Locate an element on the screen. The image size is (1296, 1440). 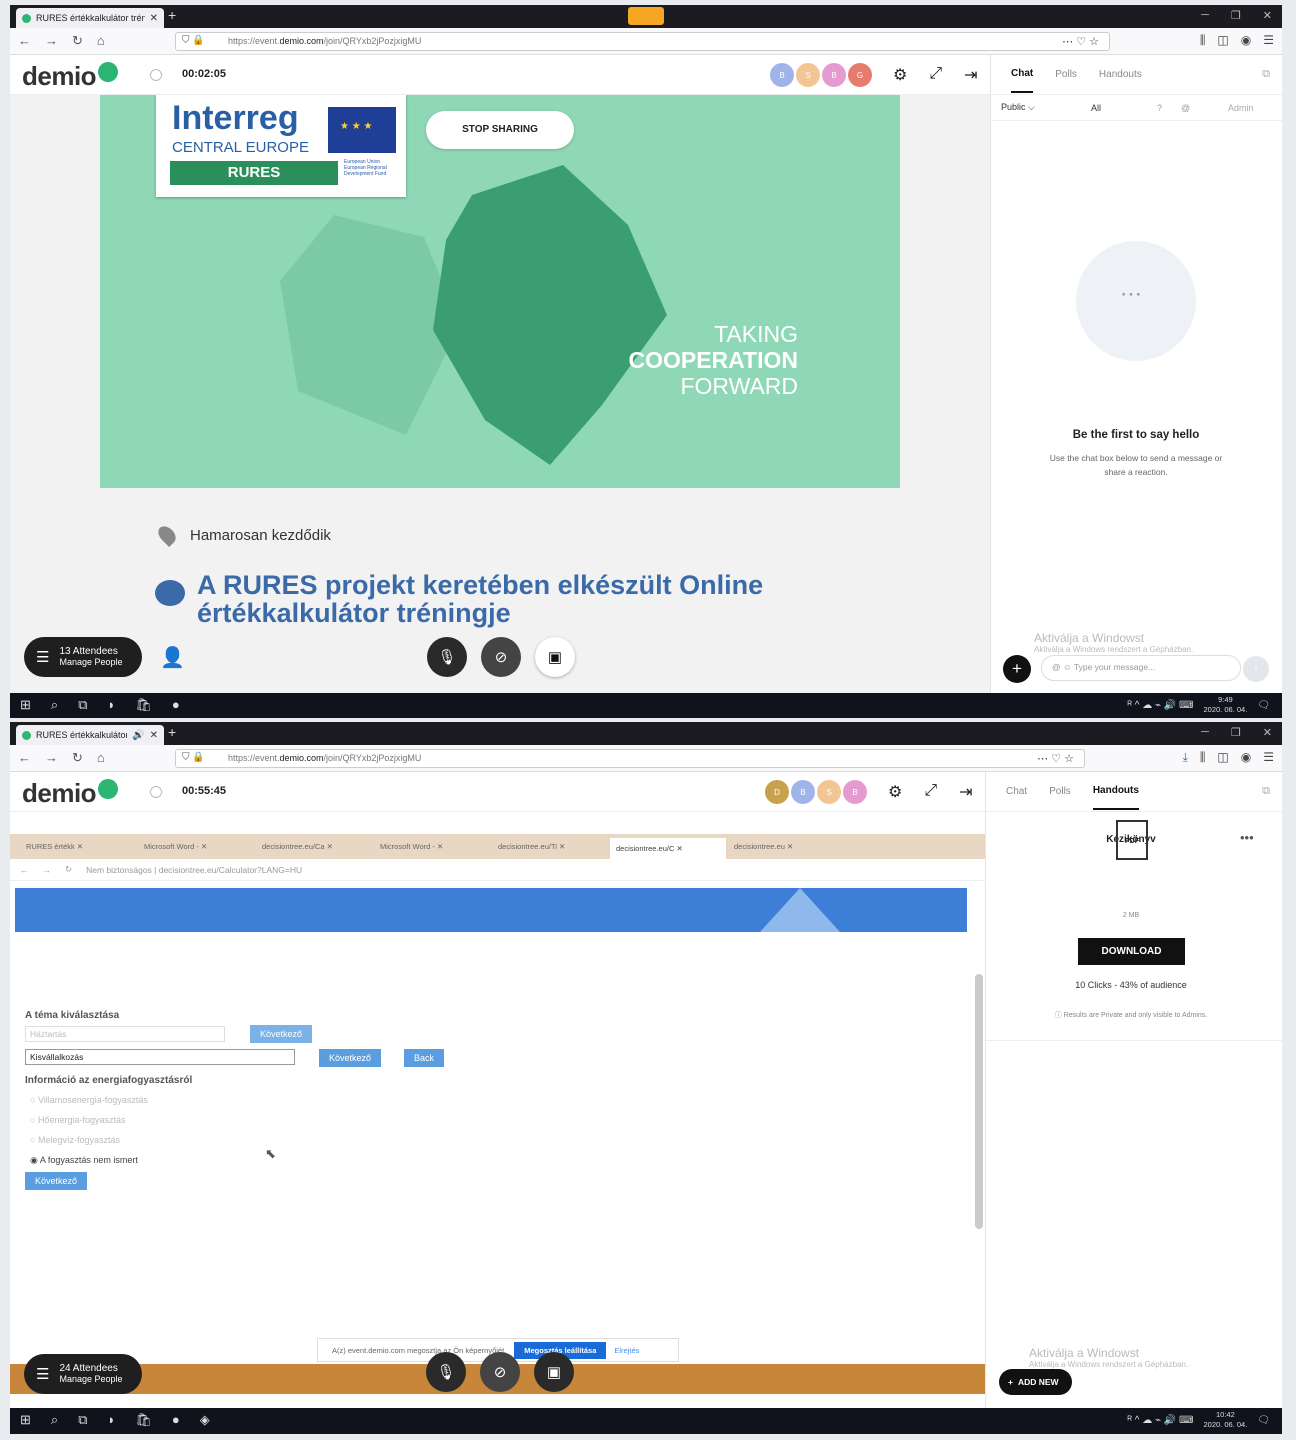
radio-electricity: ○ Villamosenergia-fogyasztás is located at coordinates (89, 1100).